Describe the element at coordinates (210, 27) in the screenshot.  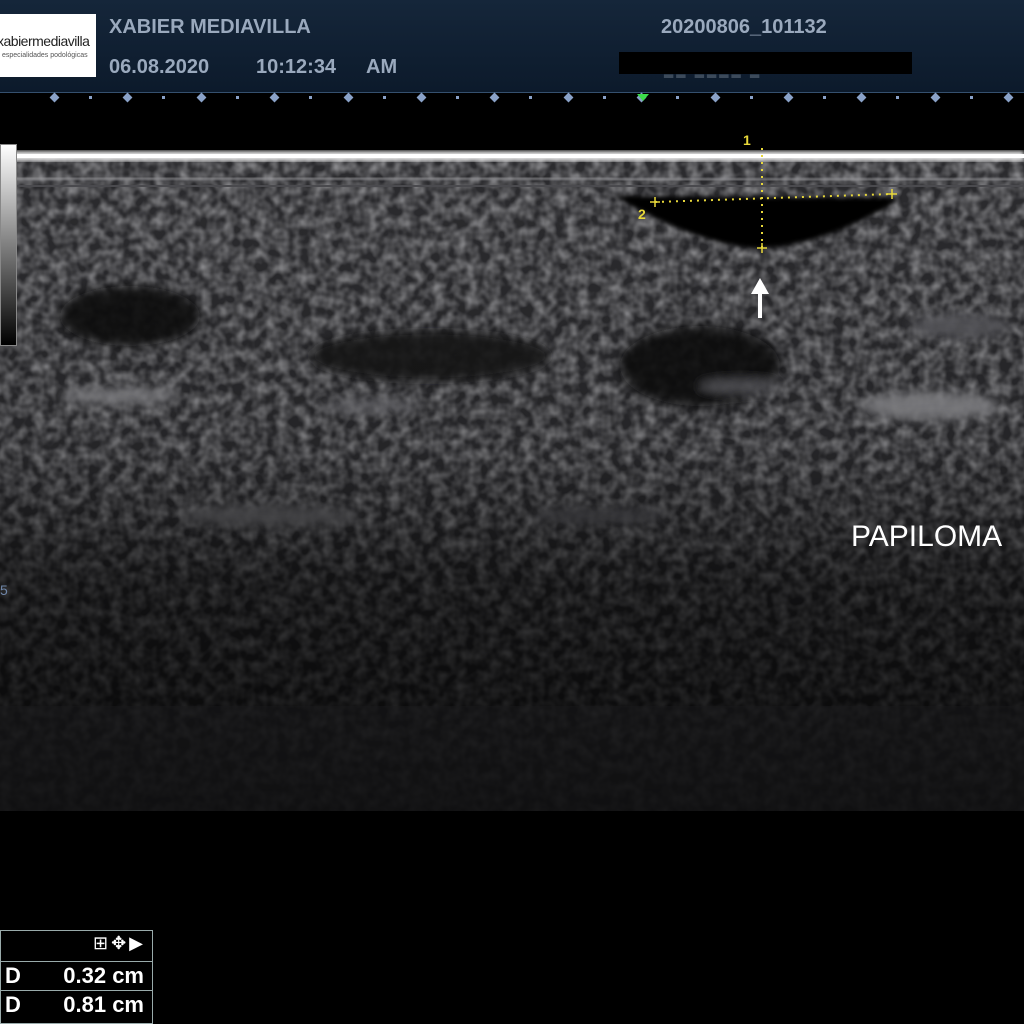
I see `operator-name: XABIER MEDIAVILLA` at that location.